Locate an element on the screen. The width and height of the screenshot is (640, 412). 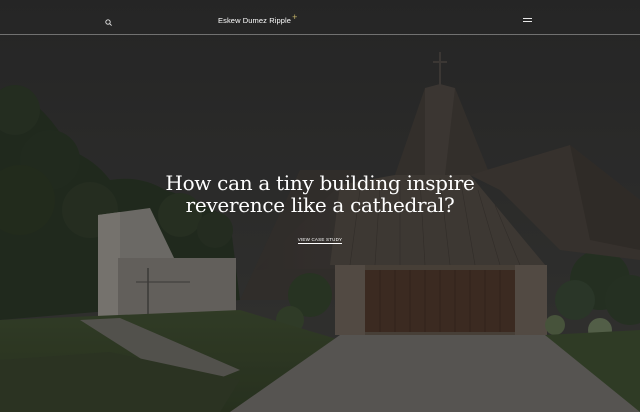
search-icon is located at coordinates (108, 22).